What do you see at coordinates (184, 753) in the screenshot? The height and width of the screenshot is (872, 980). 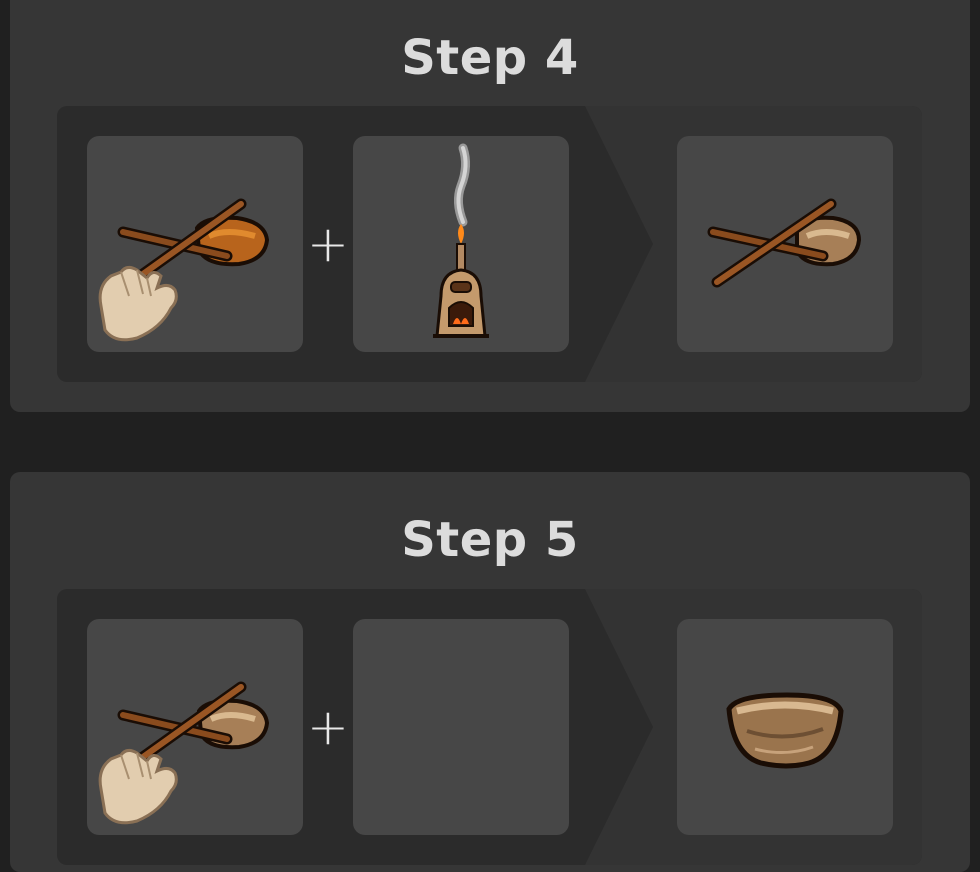 I see `fired-bowl-with-stick-held-icon` at bounding box center [184, 753].